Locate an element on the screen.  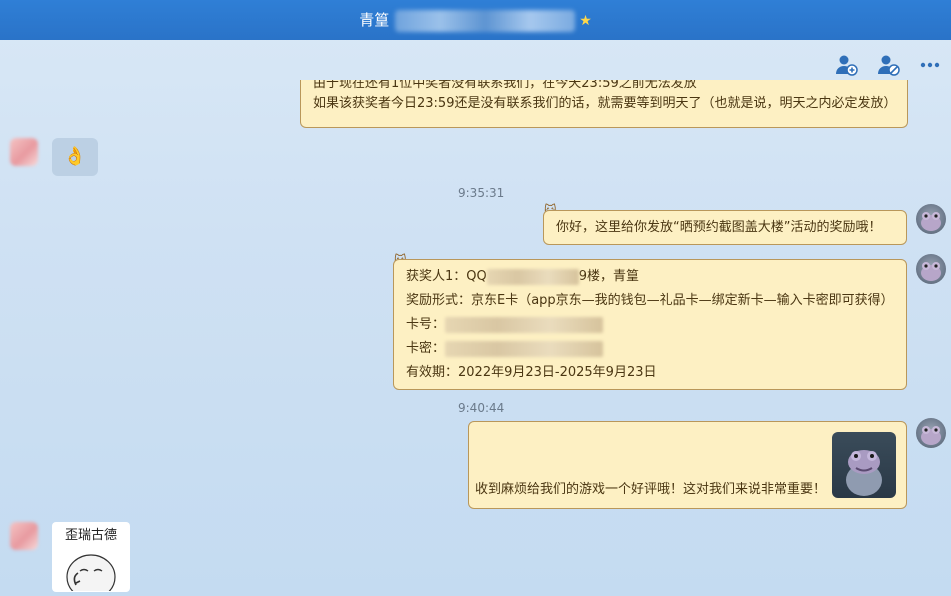
chat-toolbar is located at coordinates (888, 65).